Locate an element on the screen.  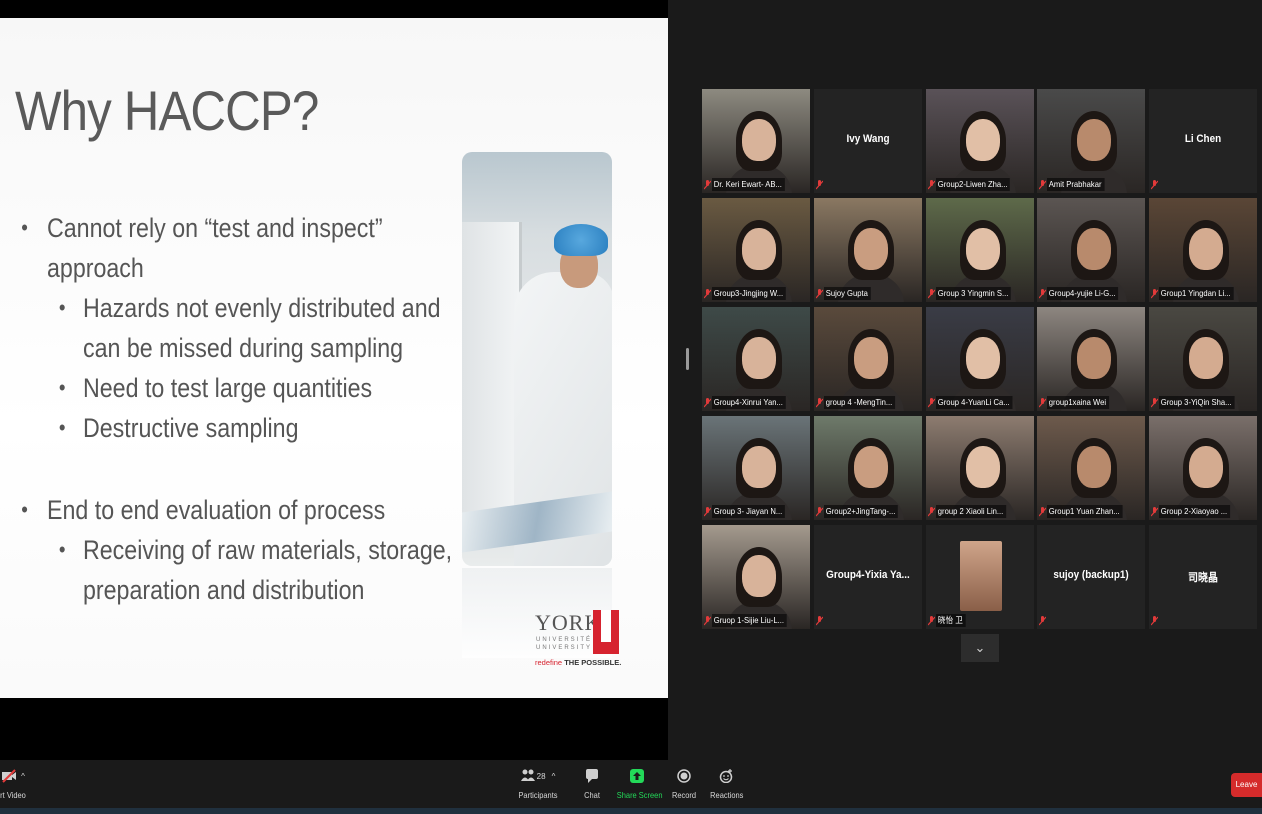
participant-tile: Li Chen is located at coordinates (1203, 141).